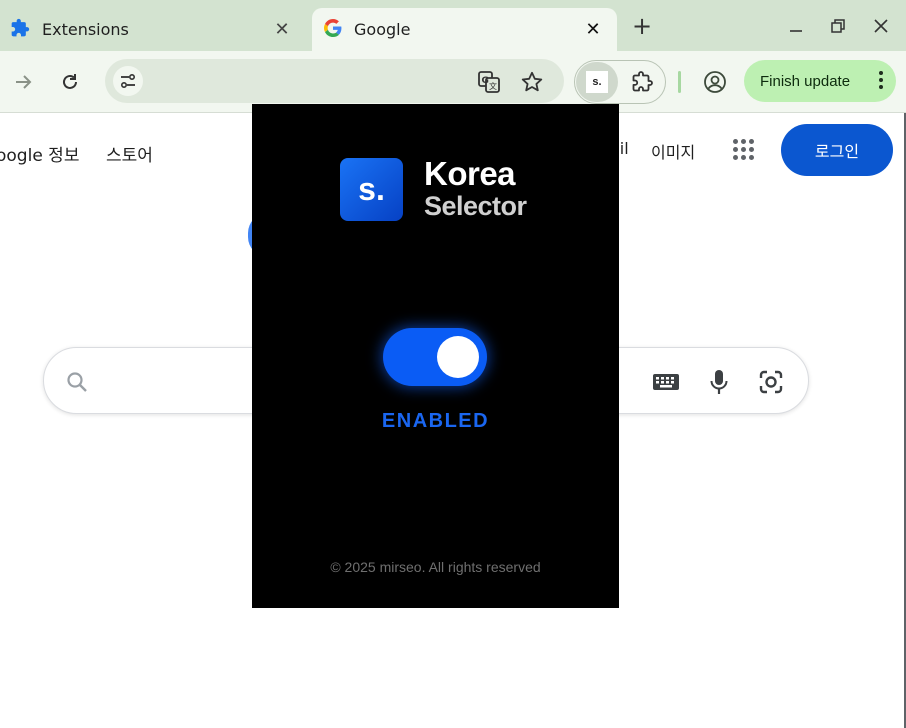 Image resolution: width=906 pixels, height=728 pixels. Describe the element at coordinates (23, 82) in the screenshot. I see `forward-arrow-icon` at that location.